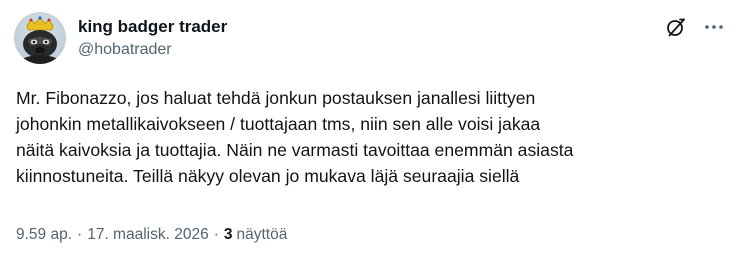  Describe the element at coordinates (676, 27) in the screenshot. I see `grok-icon` at that location.